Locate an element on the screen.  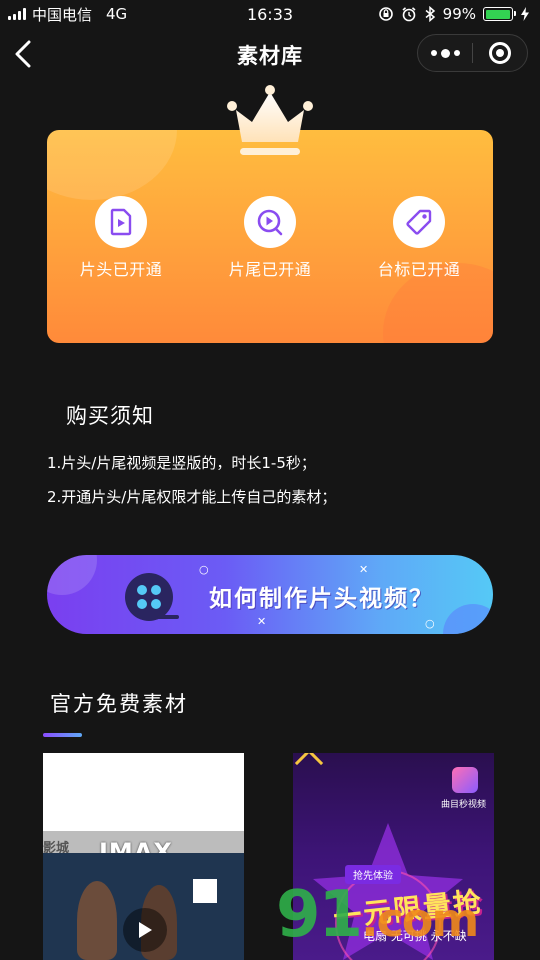
logo-text: 曲目秒视频 is located at coordinates (463, 805).